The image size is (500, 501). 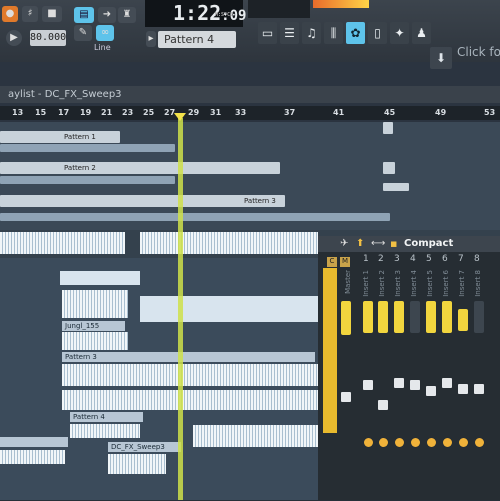 What do you see at coordinates (14, 38) in the screenshot?
I see `play-icon: ▶` at bounding box center [14, 38].